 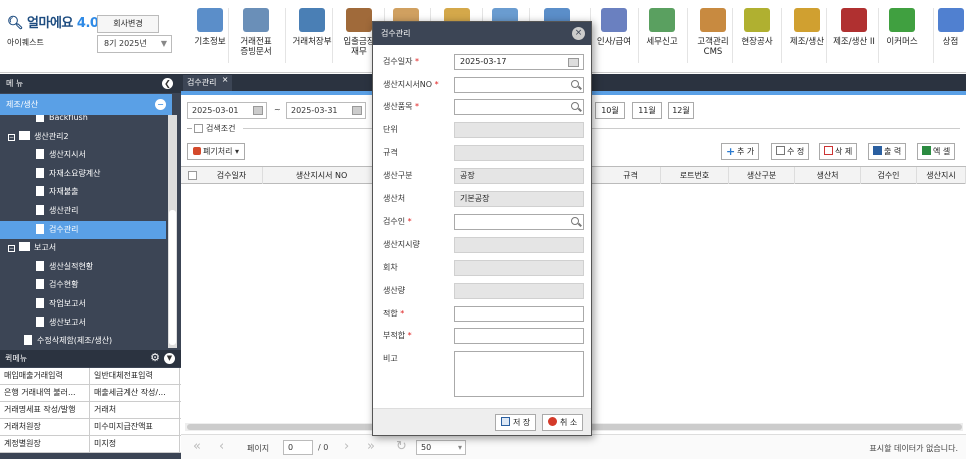 What do you see at coordinates (61, 323) in the screenshot?
I see `sidebar-item-11: 생산보고서` at bounding box center [61, 323].